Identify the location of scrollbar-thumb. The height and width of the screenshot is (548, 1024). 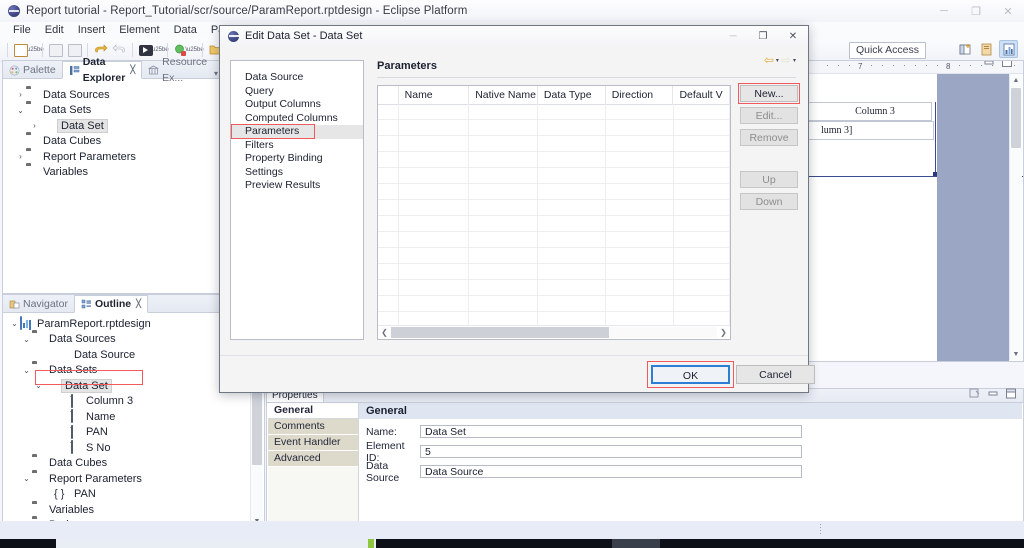
(500, 332).